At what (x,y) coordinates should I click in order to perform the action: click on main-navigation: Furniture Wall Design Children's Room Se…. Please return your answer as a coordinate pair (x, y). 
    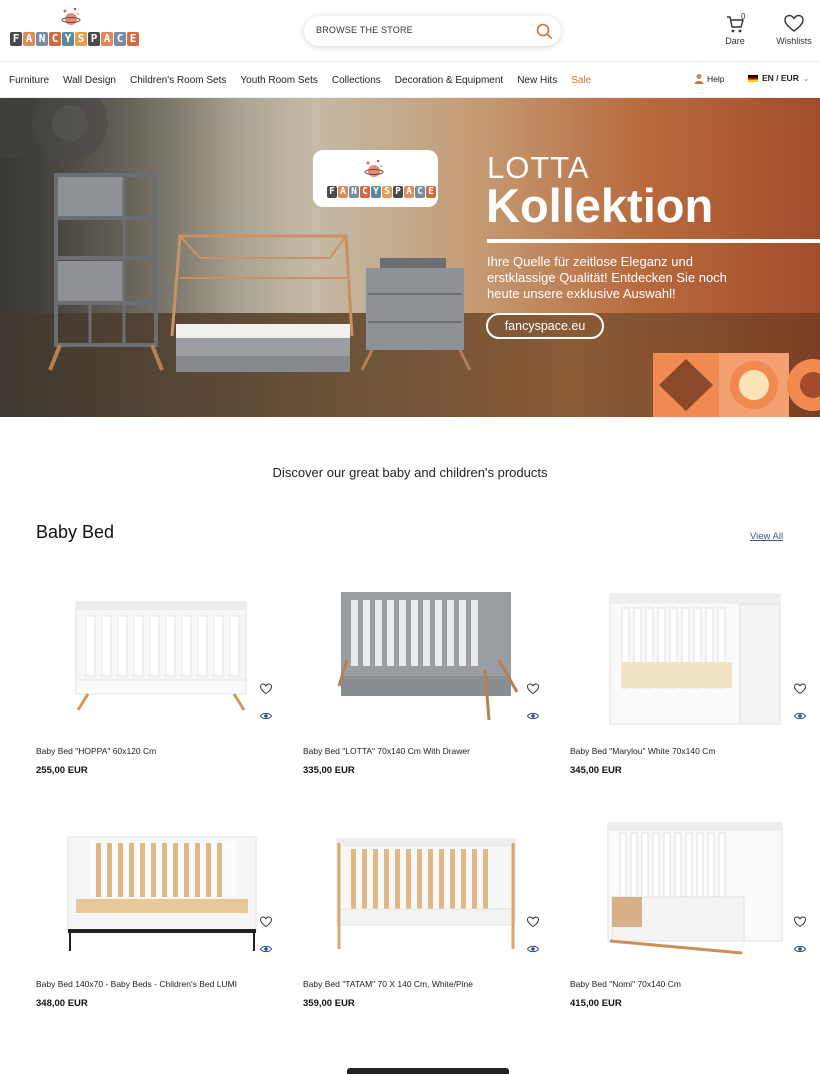
    Looking at the image, I should click on (410, 80).